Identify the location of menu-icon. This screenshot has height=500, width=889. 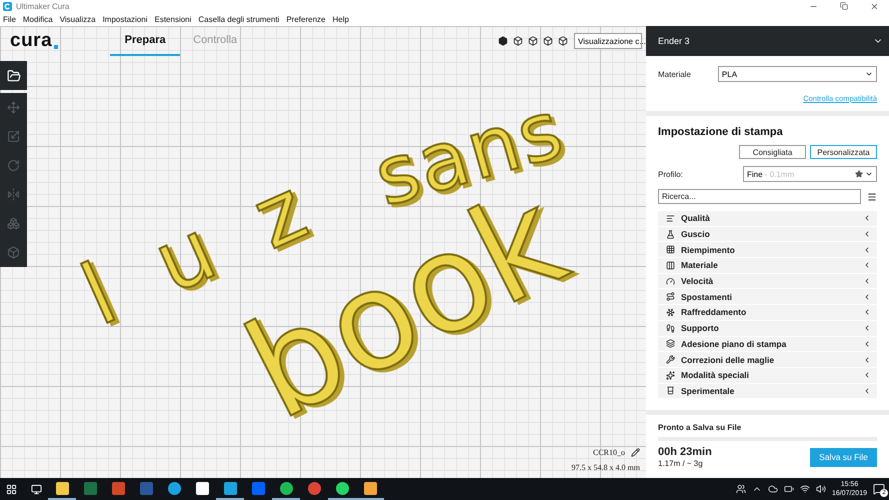
(872, 197).